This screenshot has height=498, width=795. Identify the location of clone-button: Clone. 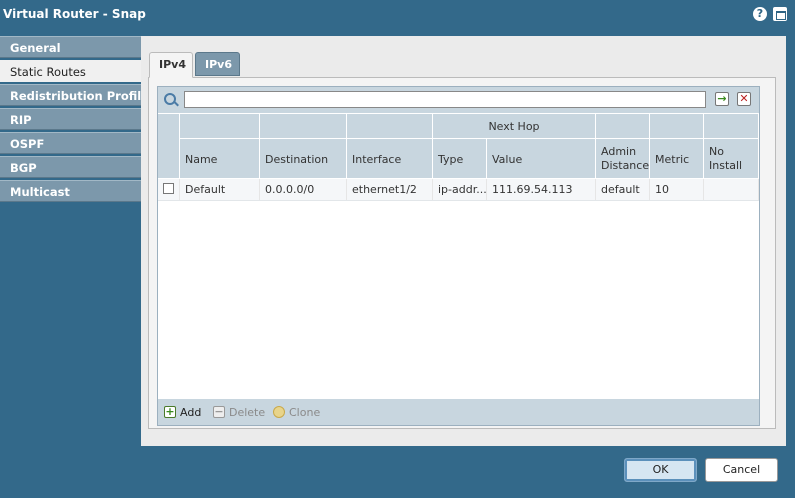
(296, 412).